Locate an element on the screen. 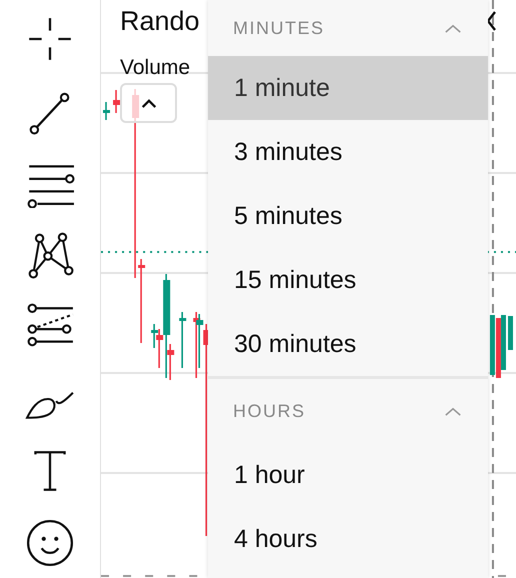  section-title: HOURS is located at coordinates (269, 411).